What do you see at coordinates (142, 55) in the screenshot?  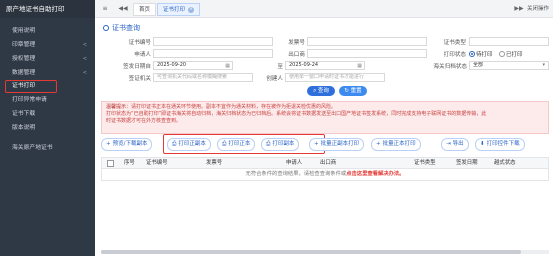 I see `applicant-label: 申请人` at bounding box center [142, 55].